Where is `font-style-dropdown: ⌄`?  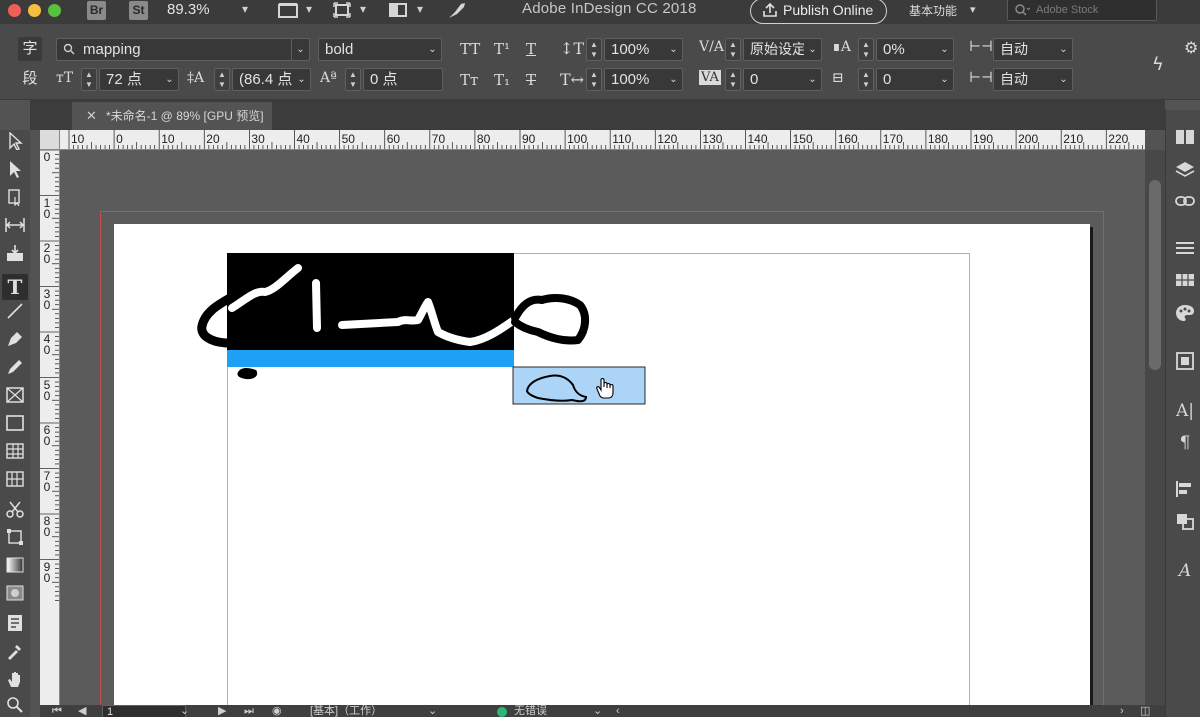 font-style-dropdown: ⌄ is located at coordinates (433, 49).